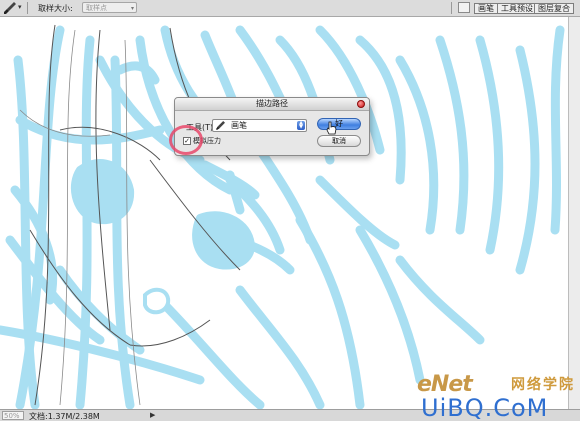 This screenshot has height=421, width=580. What do you see at coordinates (64, 416) in the screenshot?
I see `document-size-info: 文档:1.37M/2.38M` at bounding box center [64, 416].